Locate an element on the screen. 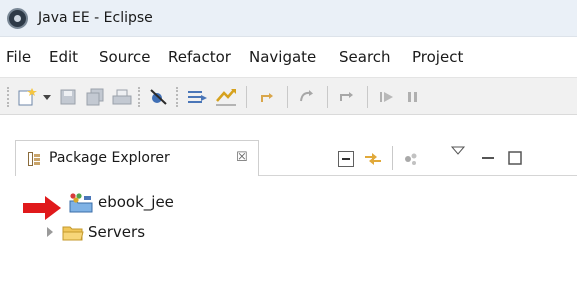 This screenshot has width=577, height=303. tree-item-servers: Servers is located at coordinates (117, 233).